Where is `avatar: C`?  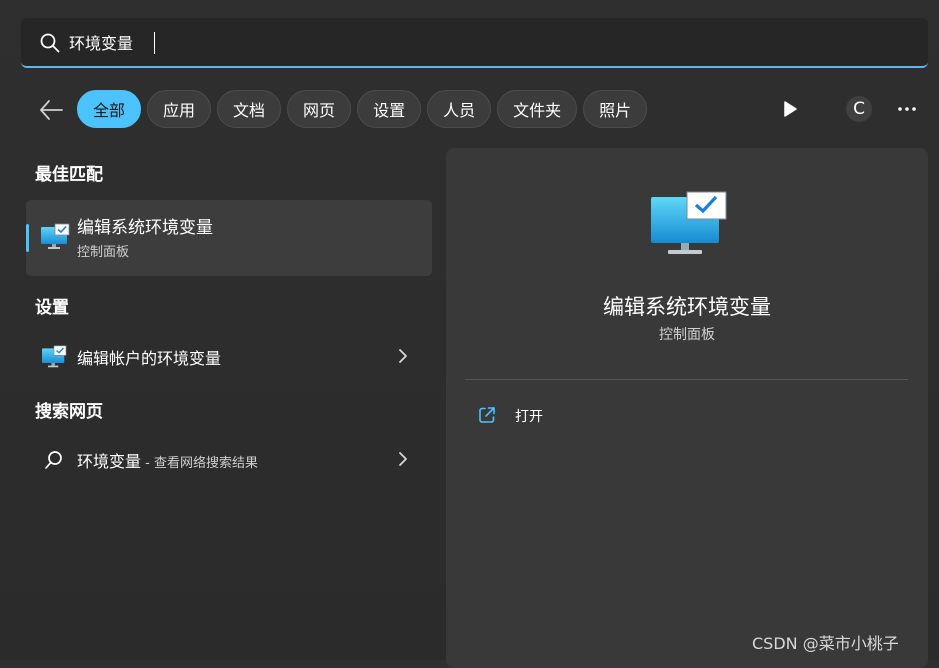 avatar: C is located at coordinates (859, 109).